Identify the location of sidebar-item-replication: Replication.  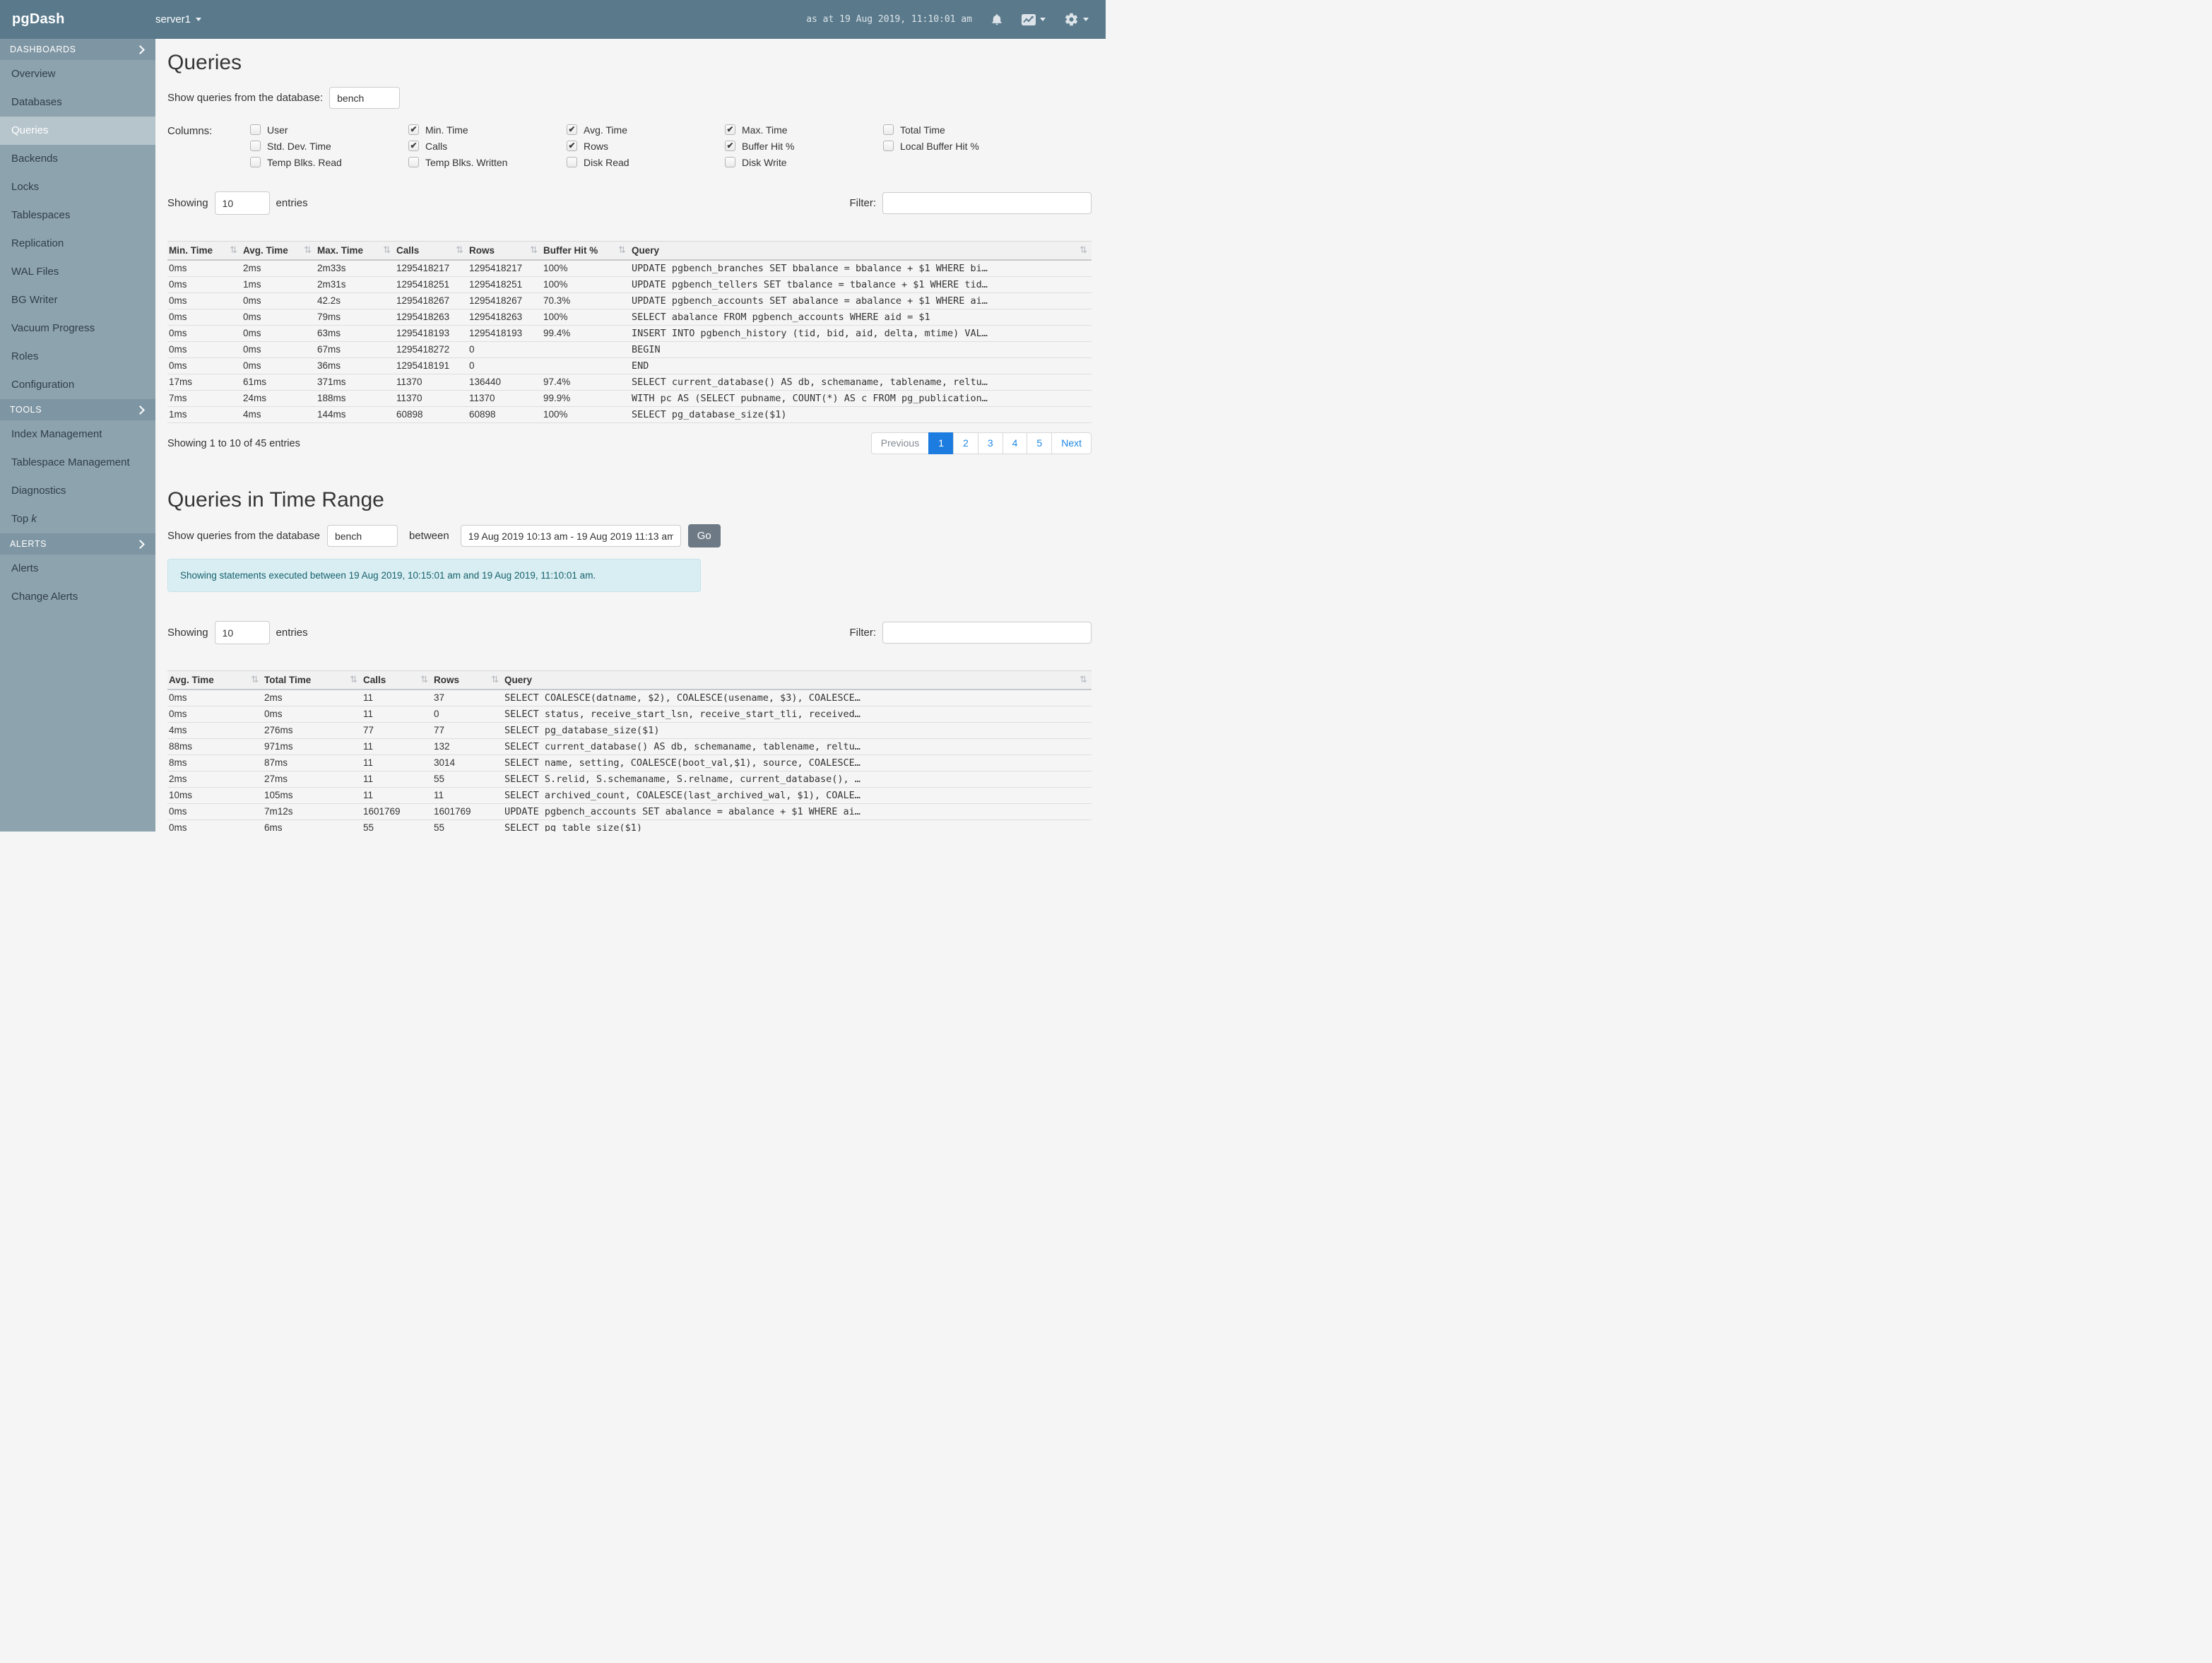
(77, 244).